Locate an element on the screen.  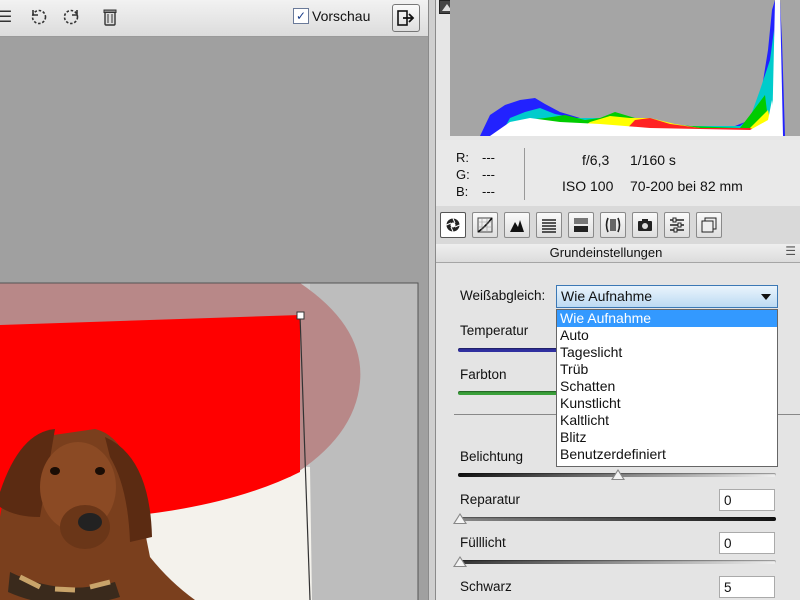
wb-option-fluorescent: Kaltlicht is located at coordinates (667, 420).